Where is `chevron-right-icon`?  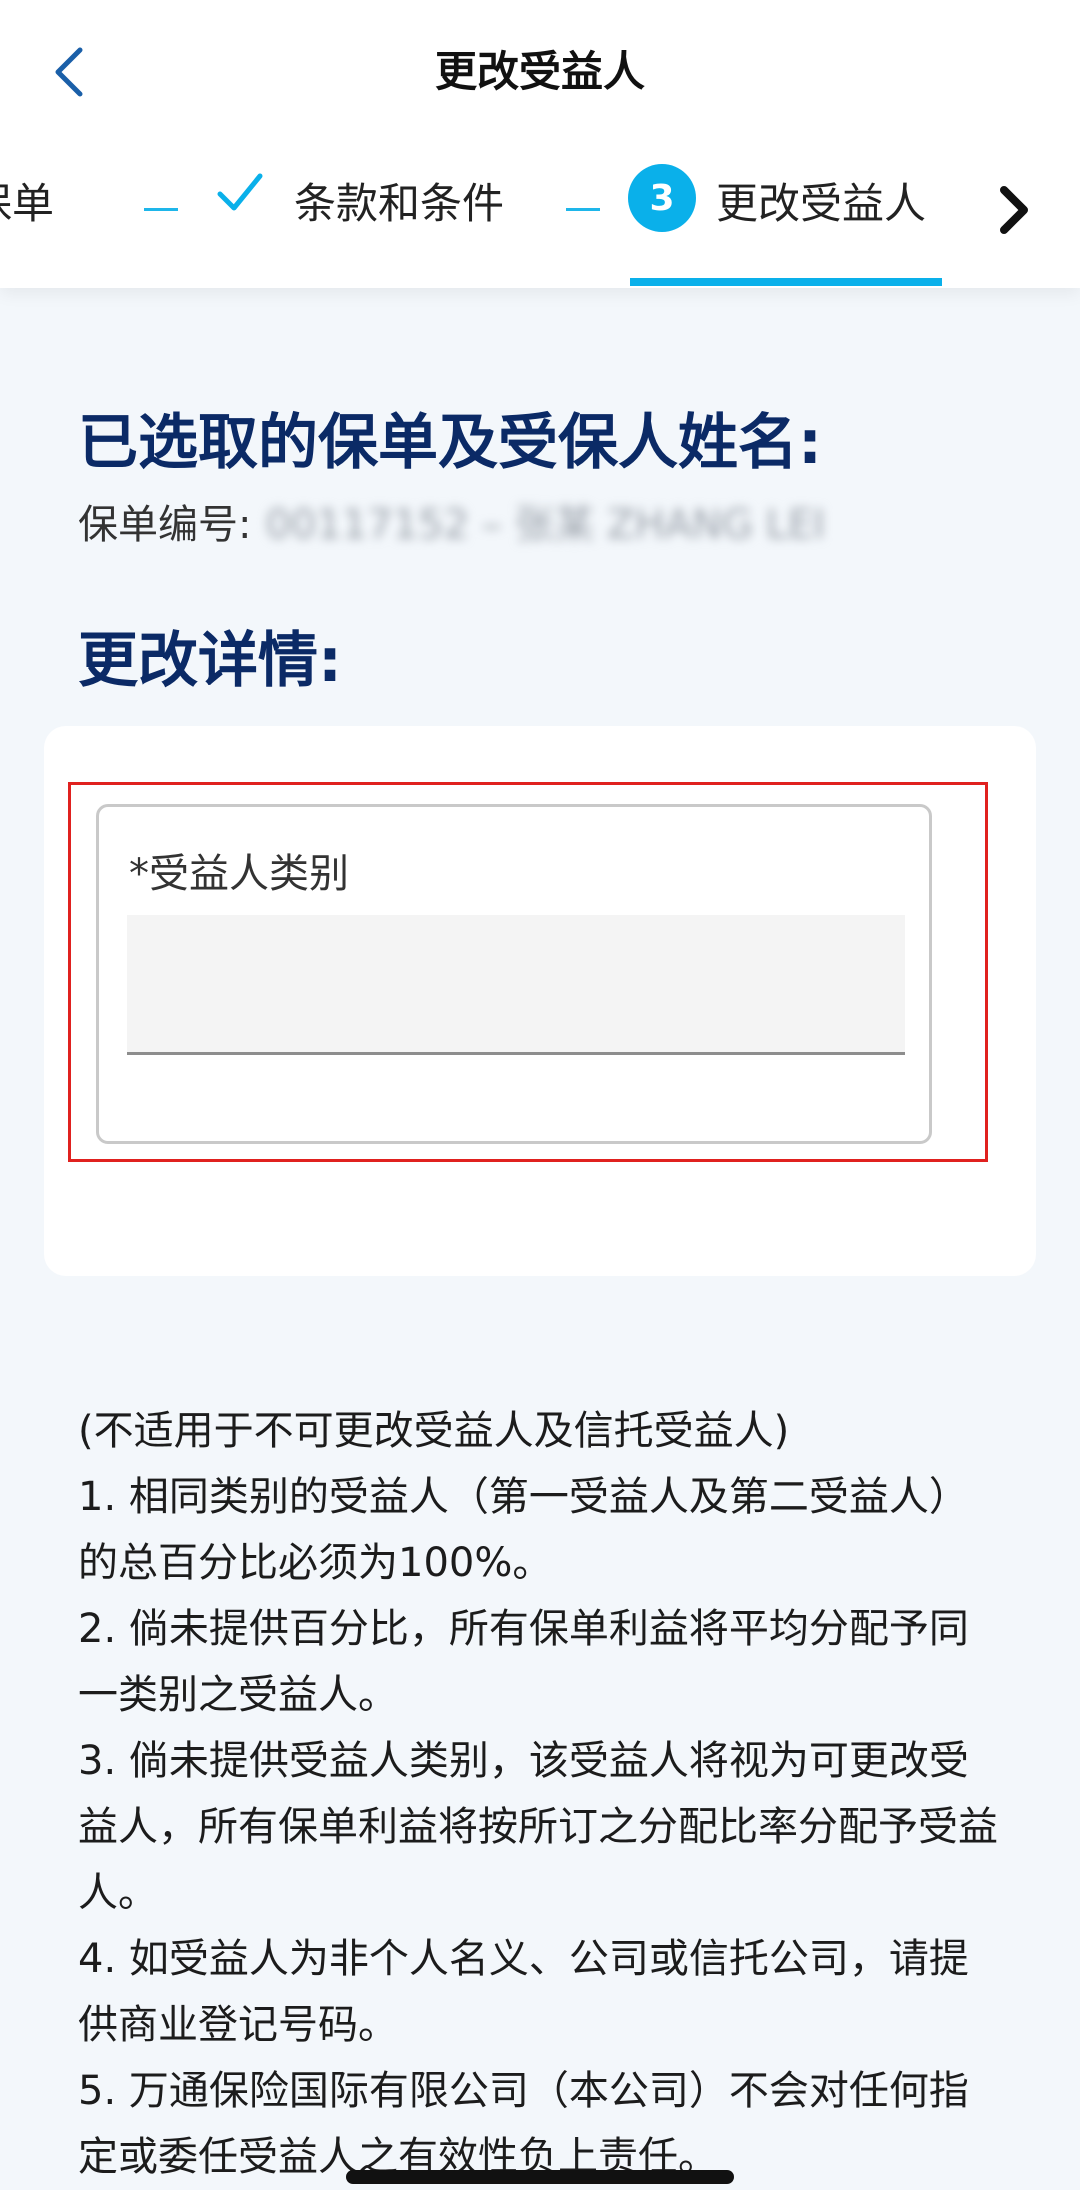
chevron-right-icon is located at coordinates (1014, 210).